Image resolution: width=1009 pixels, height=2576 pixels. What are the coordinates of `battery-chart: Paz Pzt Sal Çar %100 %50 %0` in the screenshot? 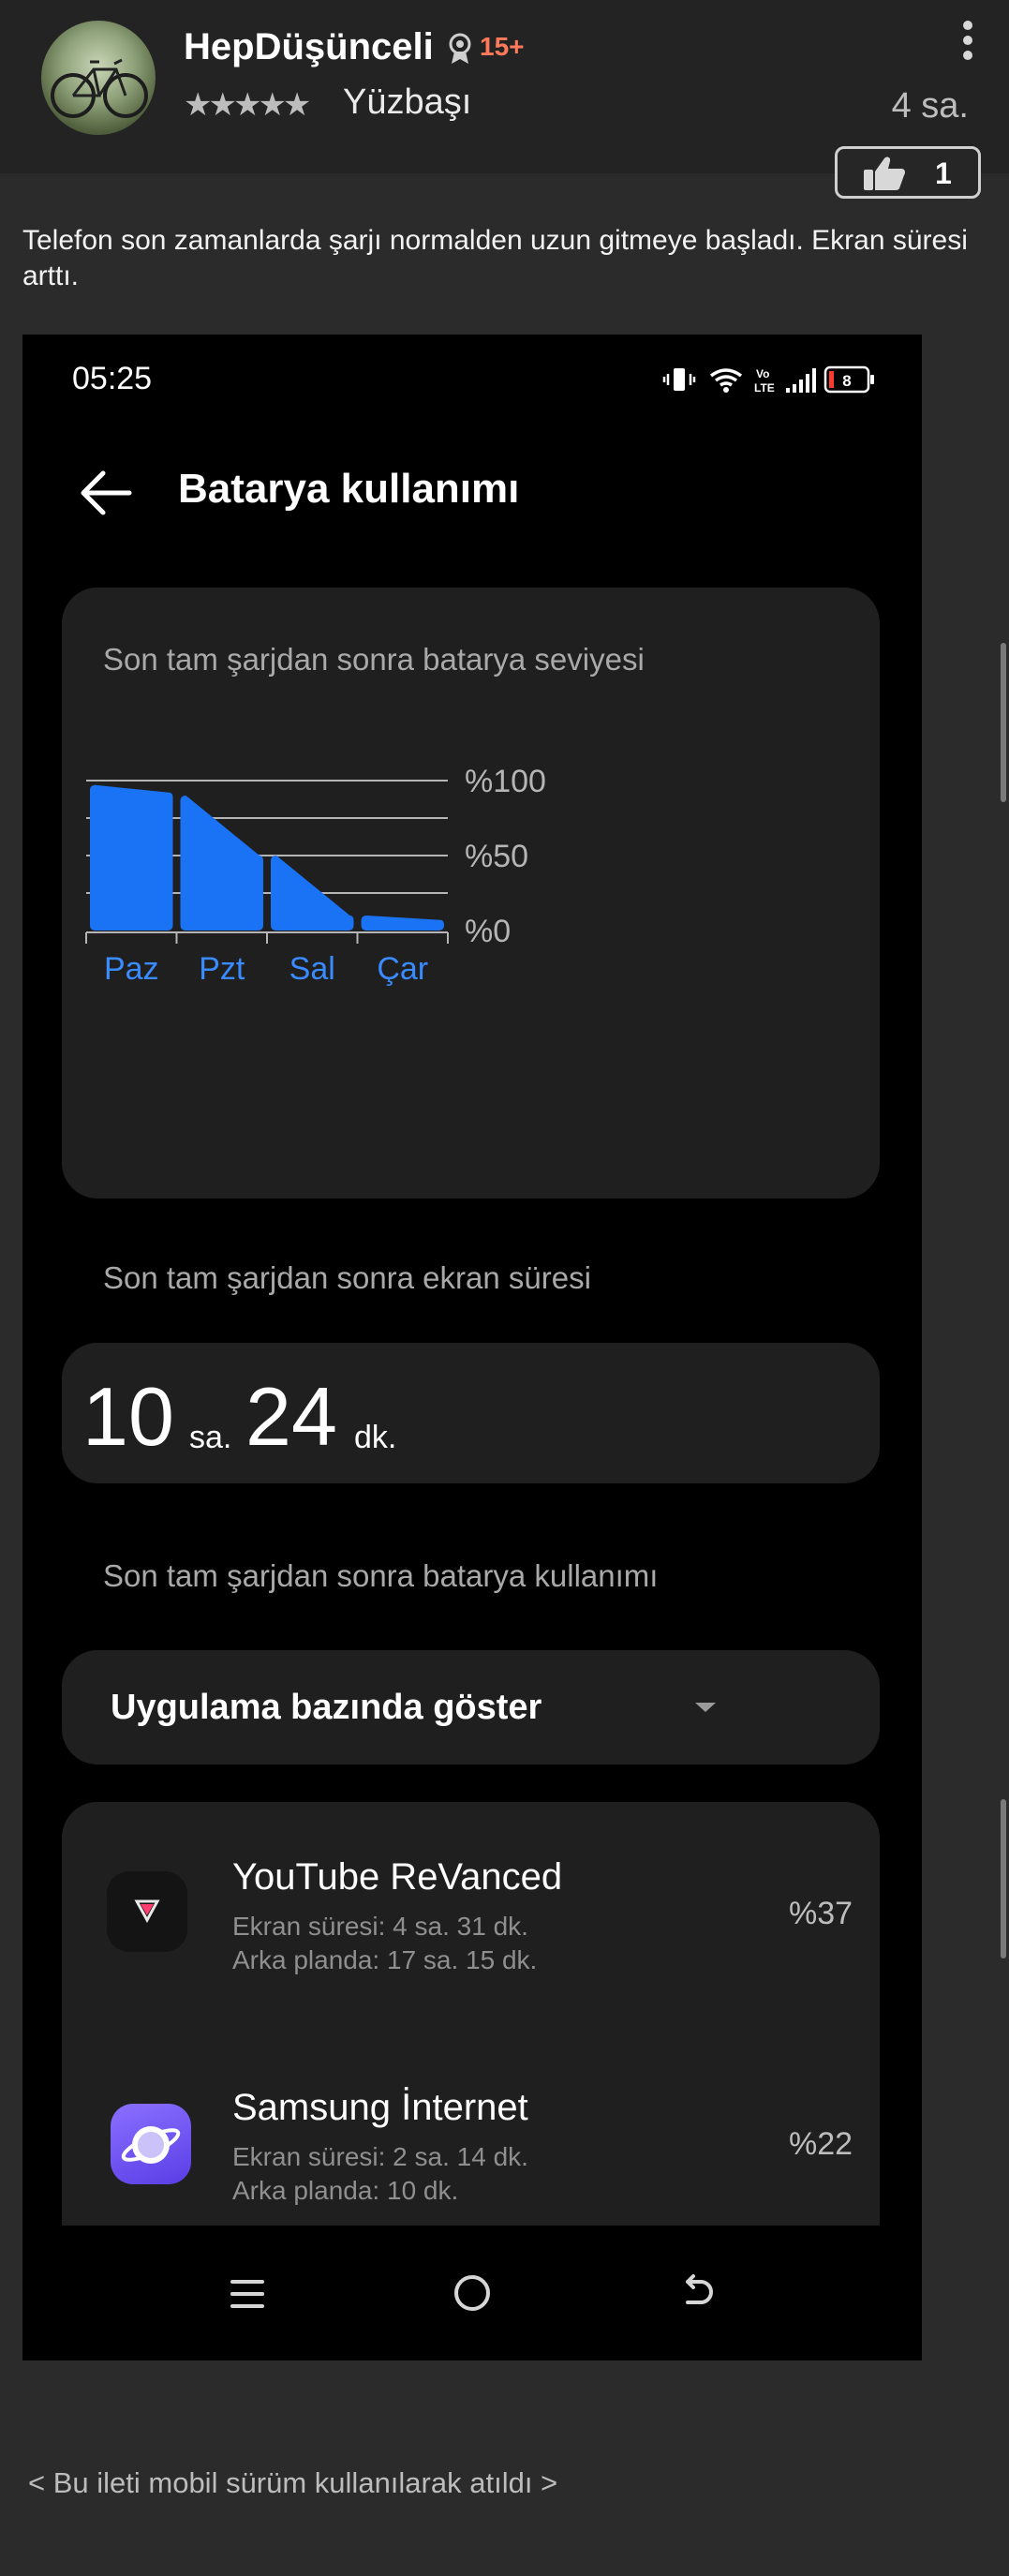 It's located at (316, 875).